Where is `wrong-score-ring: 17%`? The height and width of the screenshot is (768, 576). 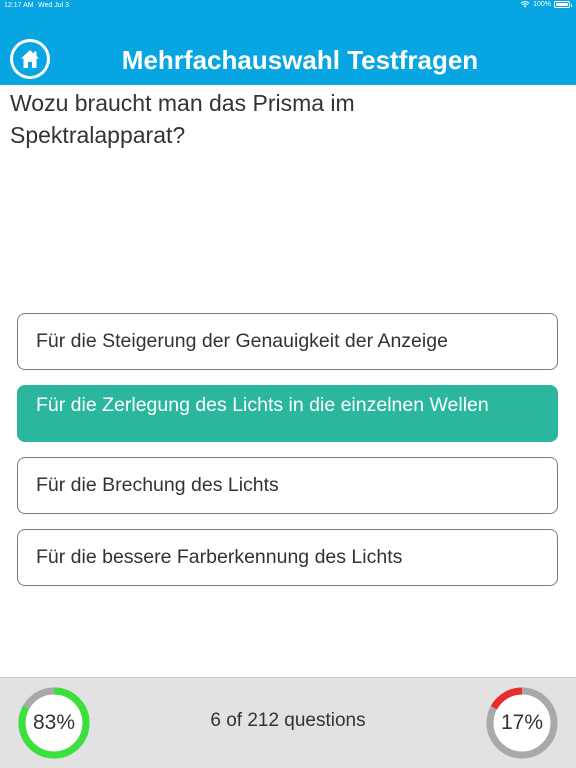 wrong-score-ring: 17% is located at coordinates (522, 723).